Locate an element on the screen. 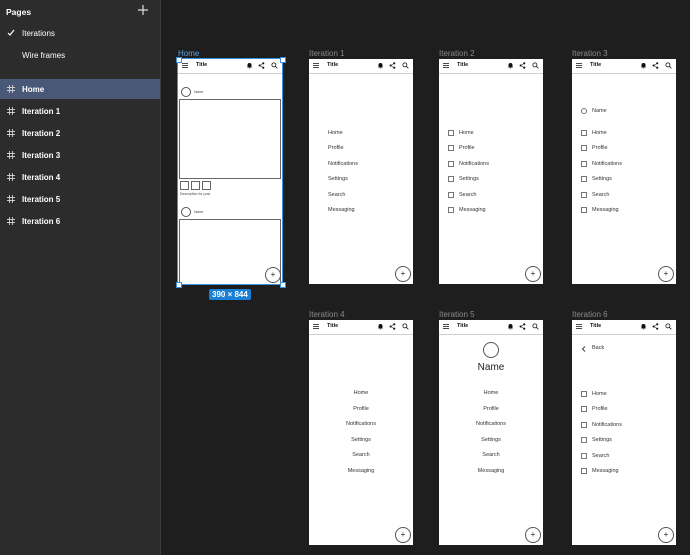 The image size is (690, 555). frame-label-iteration-2: Iteration 2 is located at coordinates (457, 53).